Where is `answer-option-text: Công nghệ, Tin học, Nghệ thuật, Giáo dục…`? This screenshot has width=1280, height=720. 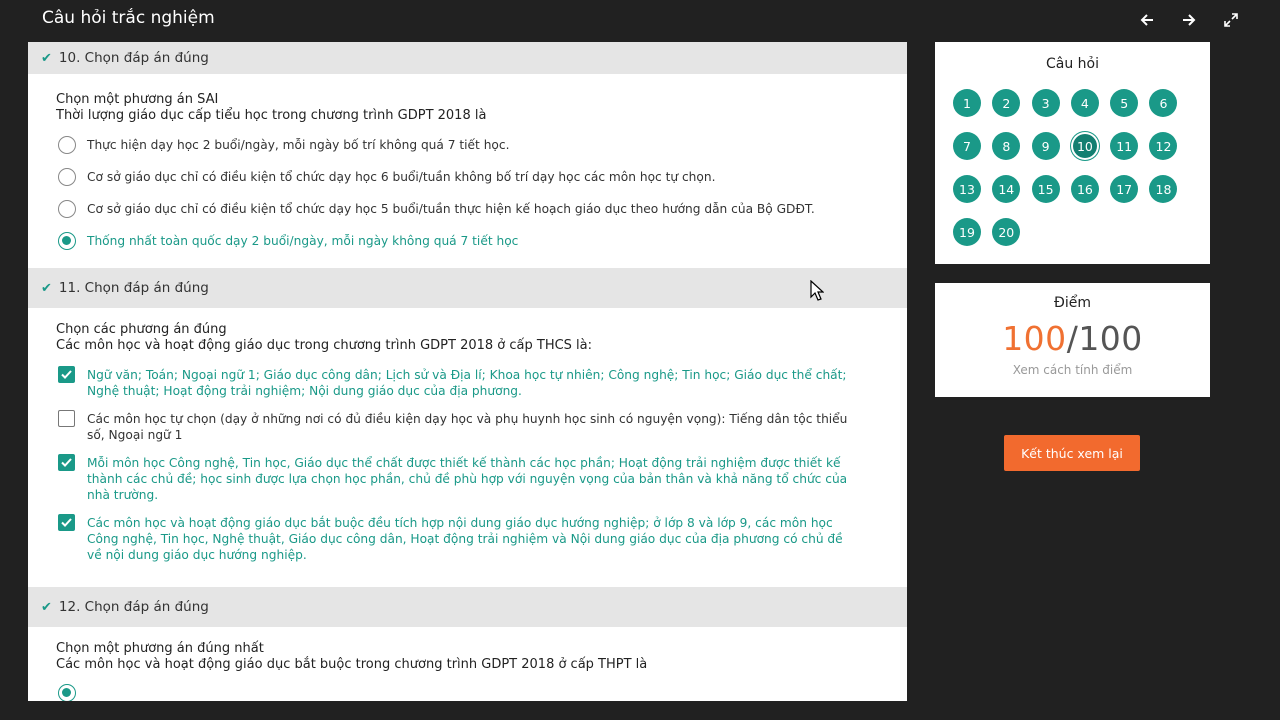
answer-option-text: Công nghệ, Tin học, Nghệ thuật, Giáo dục… is located at coordinates (465, 539).